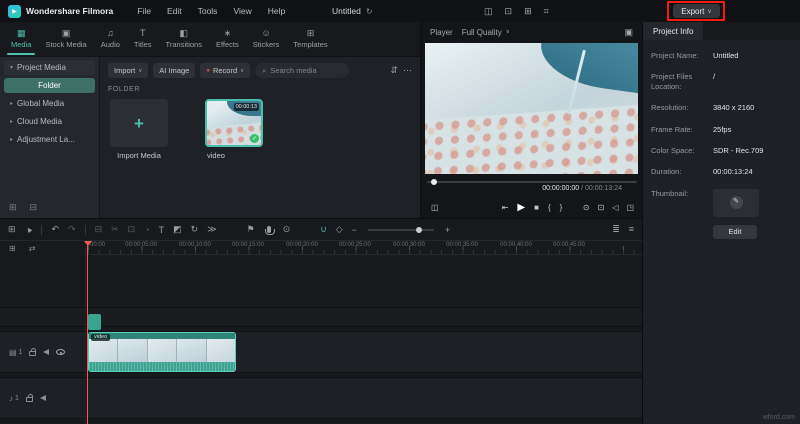  Describe the element at coordinates (546, 11) in the screenshot. I see `keyboard-icon: ⌗` at that location.